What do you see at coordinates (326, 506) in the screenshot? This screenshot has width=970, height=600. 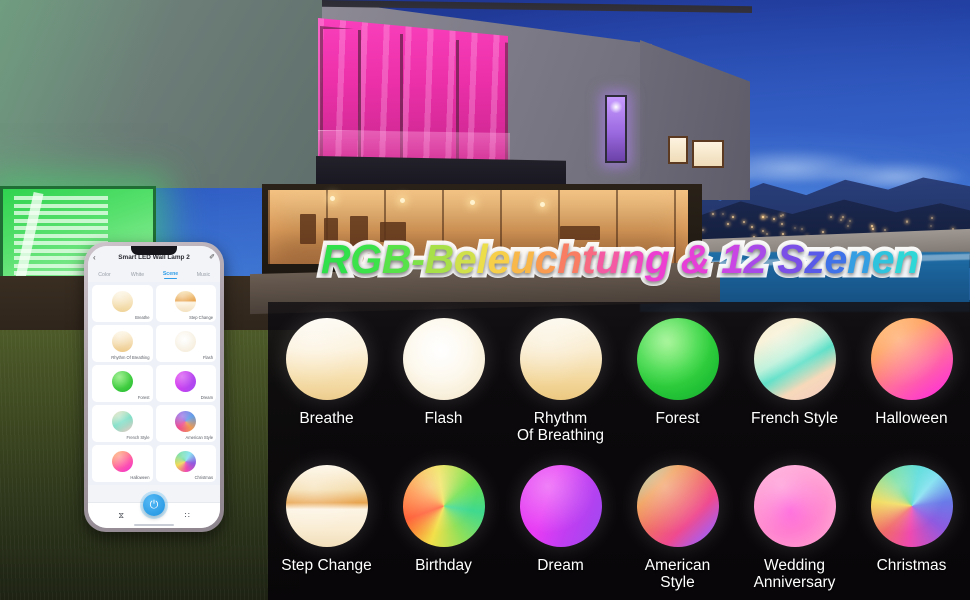 I see `scene-orb-stepchange` at bounding box center [326, 506].